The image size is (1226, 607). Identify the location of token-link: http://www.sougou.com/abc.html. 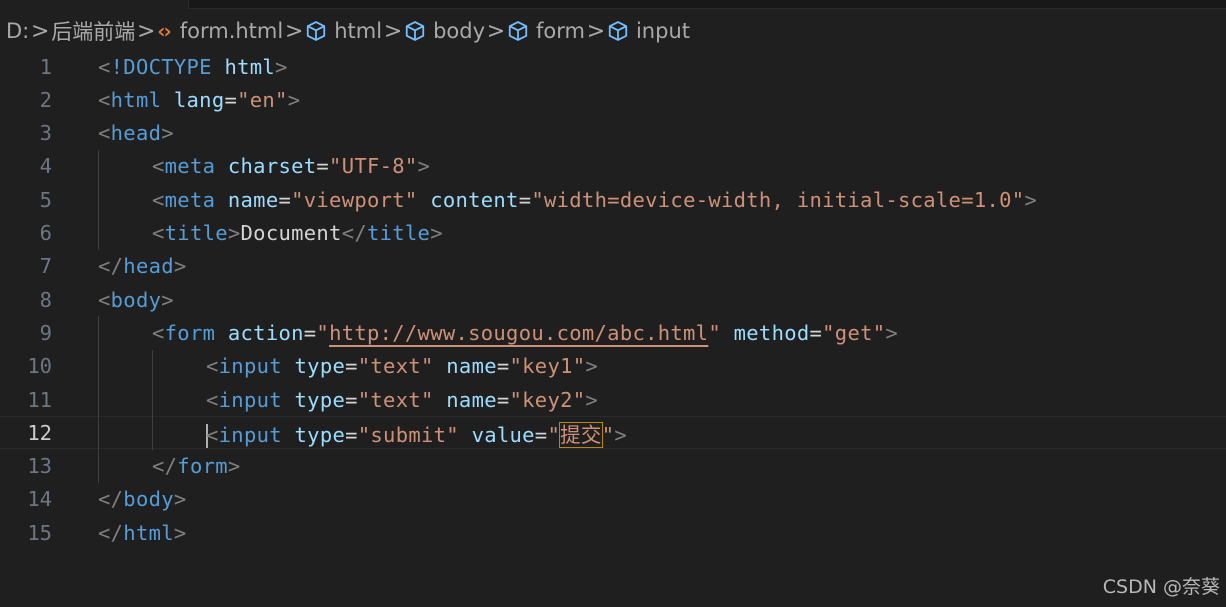
(518, 333).